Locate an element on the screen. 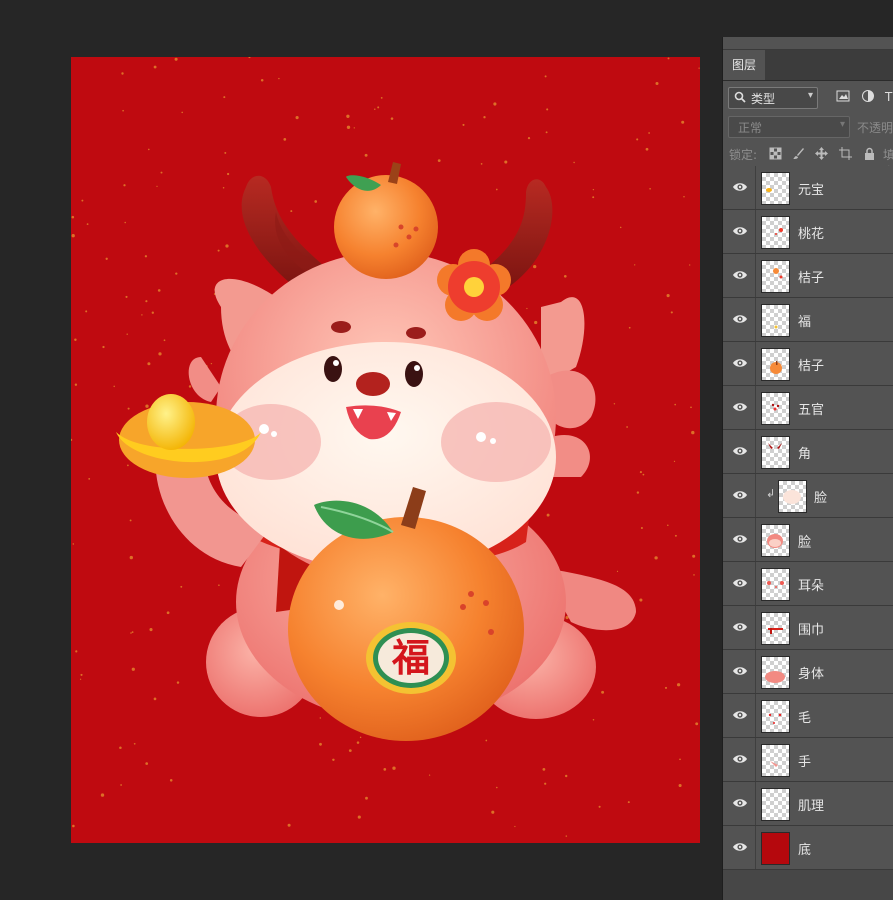 The image size is (893, 900). layer-row: 手 is located at coordinates (808, 760).